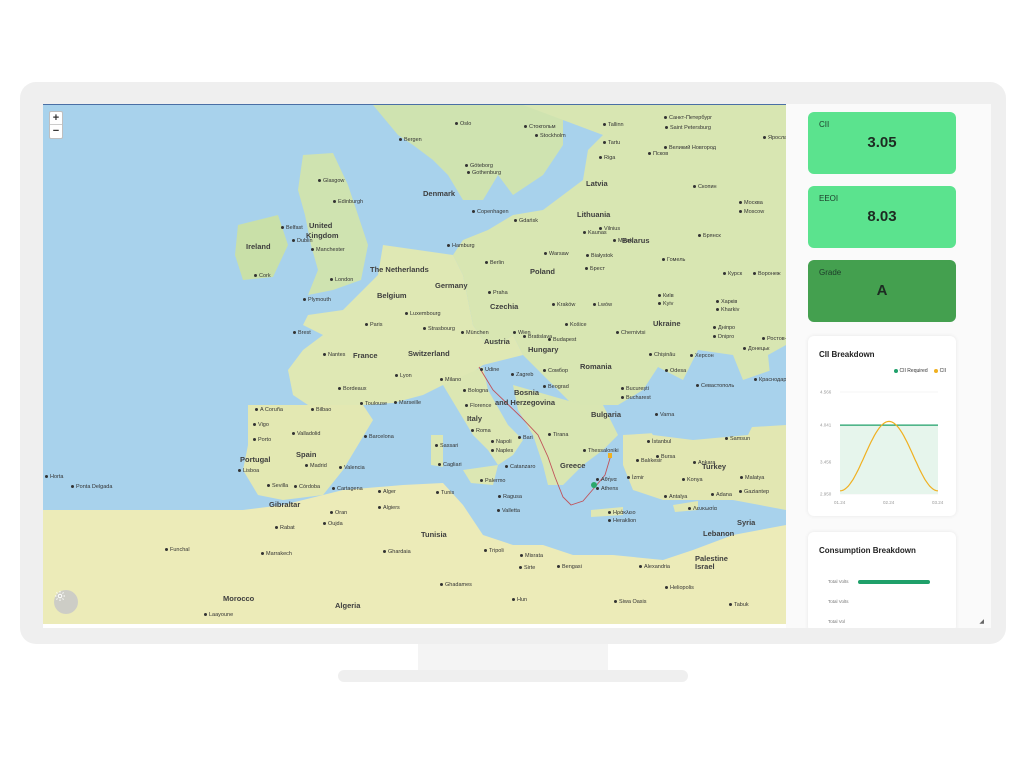 The width and height of the screenshot is (1024, 768). I want to click on map-city-label: Bengasi, so click(569, 567).